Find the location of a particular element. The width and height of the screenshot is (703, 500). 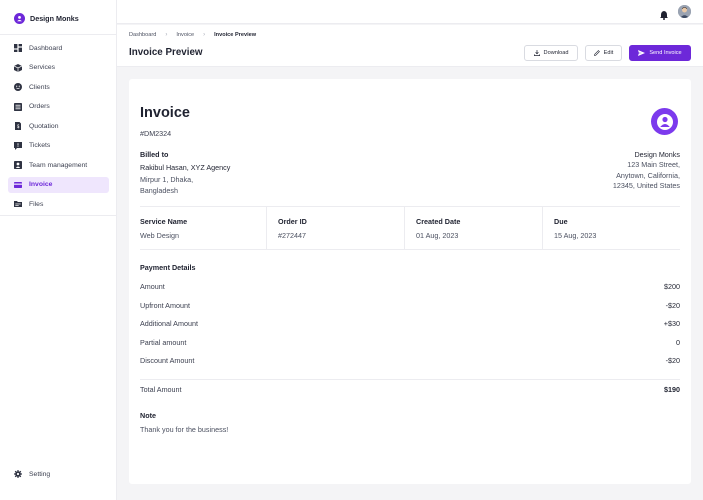

bell-icon is located at coordinates (664, 13).